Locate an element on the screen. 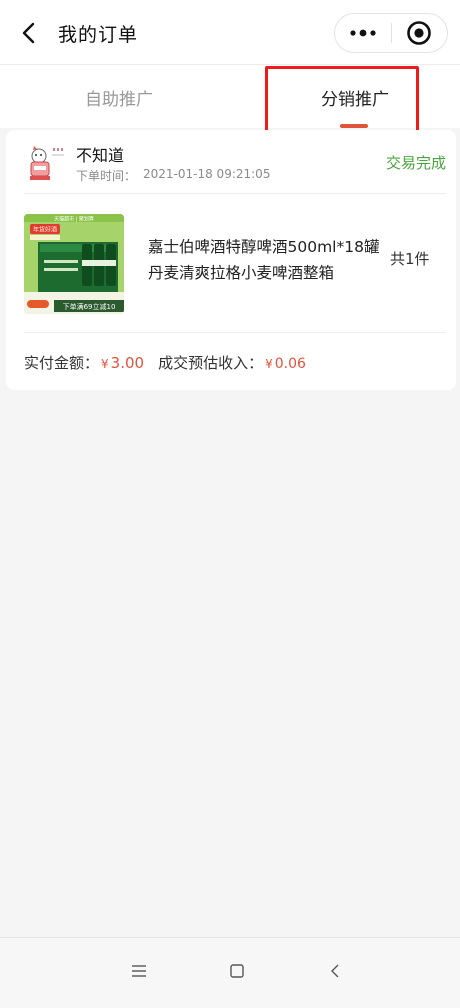 This screenshot has width=460, height=1008. mini-program-capsule is located at coordinates (391, 33).